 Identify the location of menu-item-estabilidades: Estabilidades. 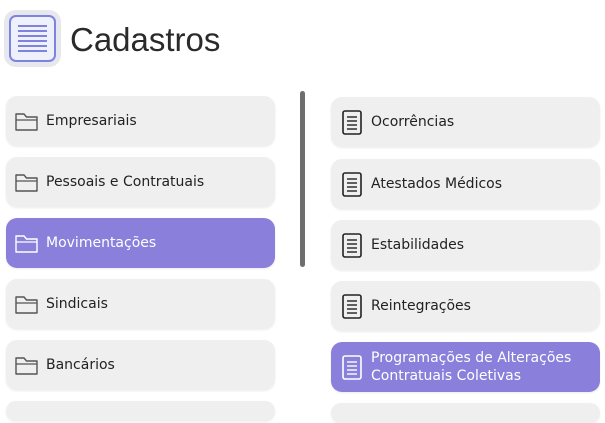
(465, 245).